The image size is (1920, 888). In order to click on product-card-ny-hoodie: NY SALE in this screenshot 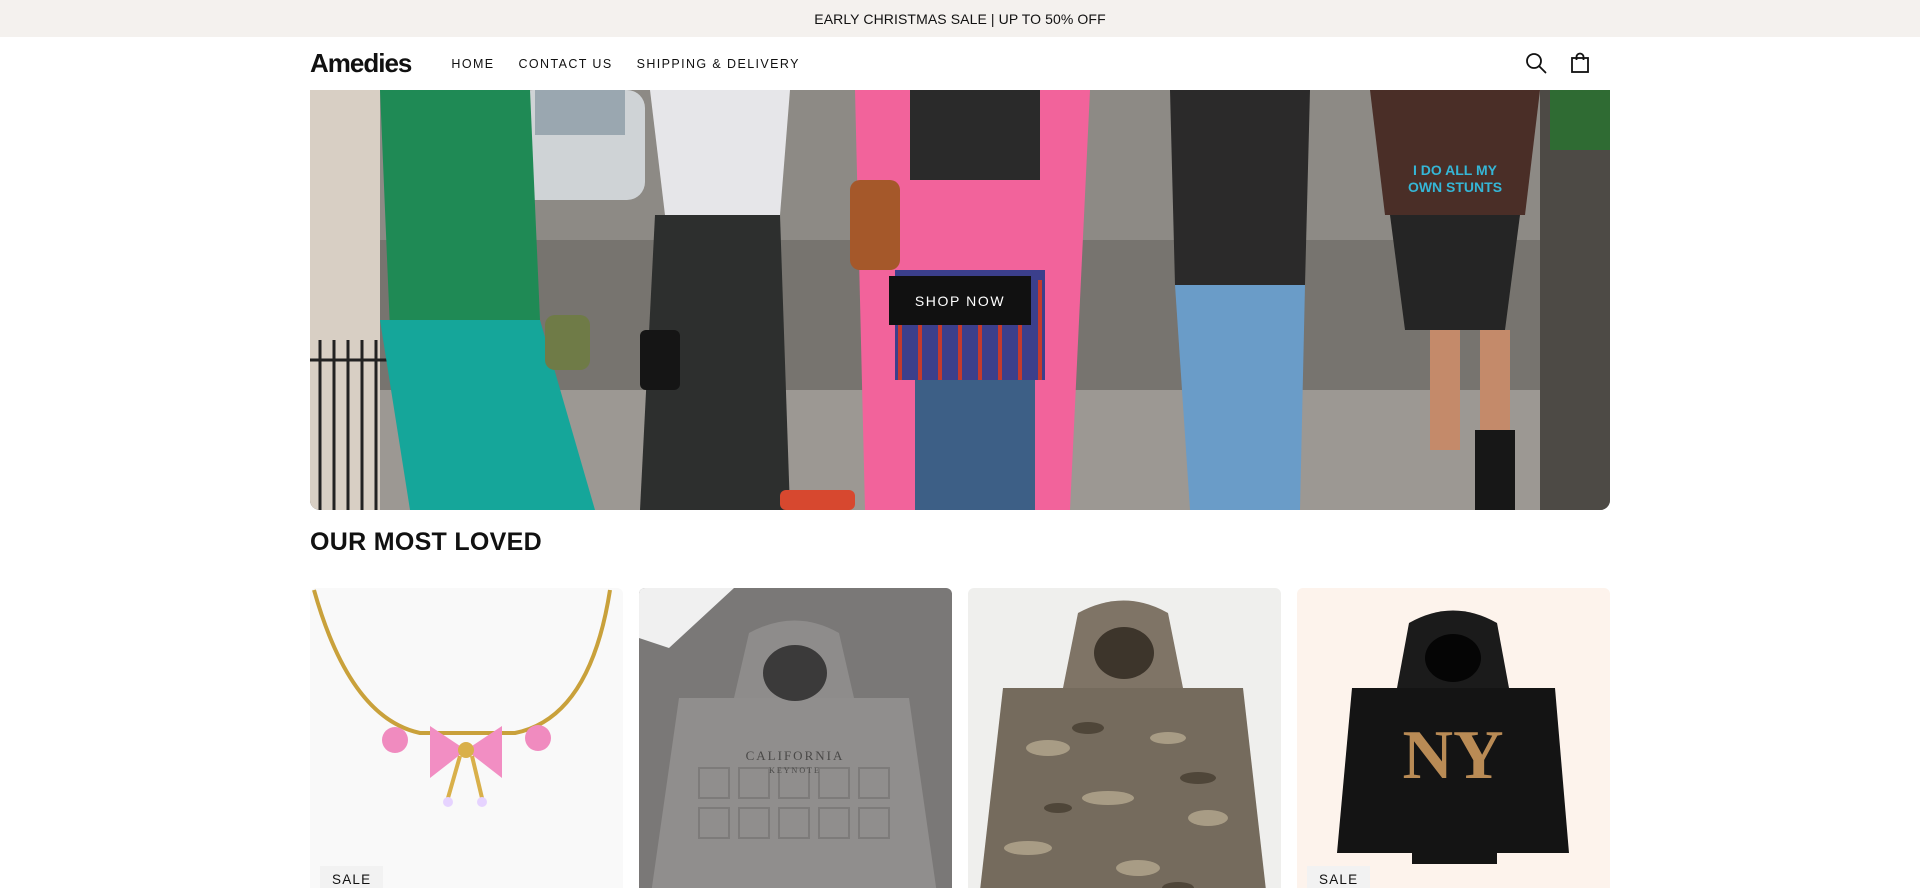, I will do `click(1453, 738)`.